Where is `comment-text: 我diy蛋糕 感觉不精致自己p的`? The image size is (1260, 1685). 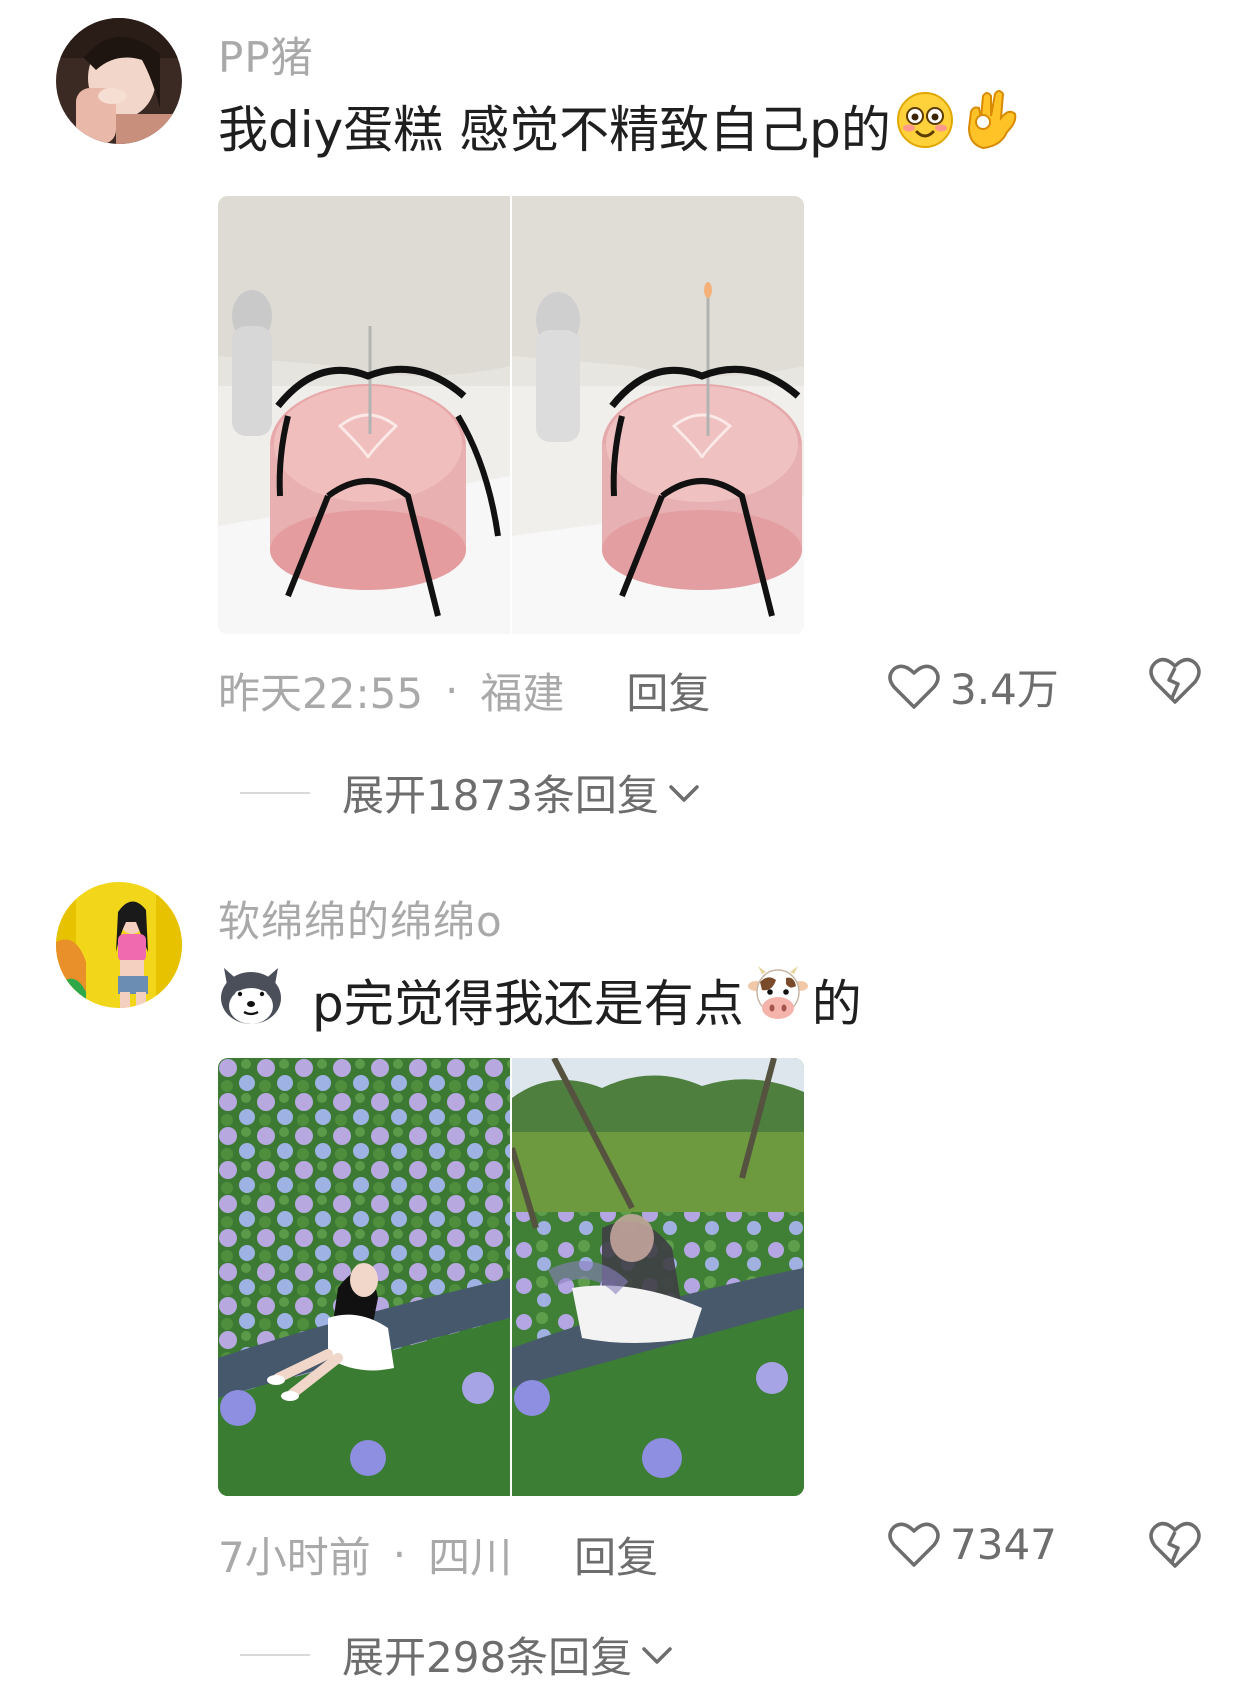
comment-text: 我diy蛋糕 感觉不精致自己p的 is located at coordinates (619, 124).